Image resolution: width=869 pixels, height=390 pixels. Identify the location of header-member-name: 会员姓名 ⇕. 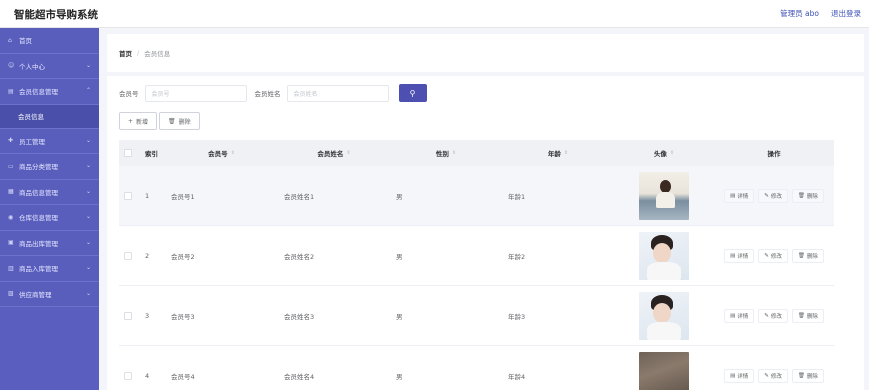
(334, 153).